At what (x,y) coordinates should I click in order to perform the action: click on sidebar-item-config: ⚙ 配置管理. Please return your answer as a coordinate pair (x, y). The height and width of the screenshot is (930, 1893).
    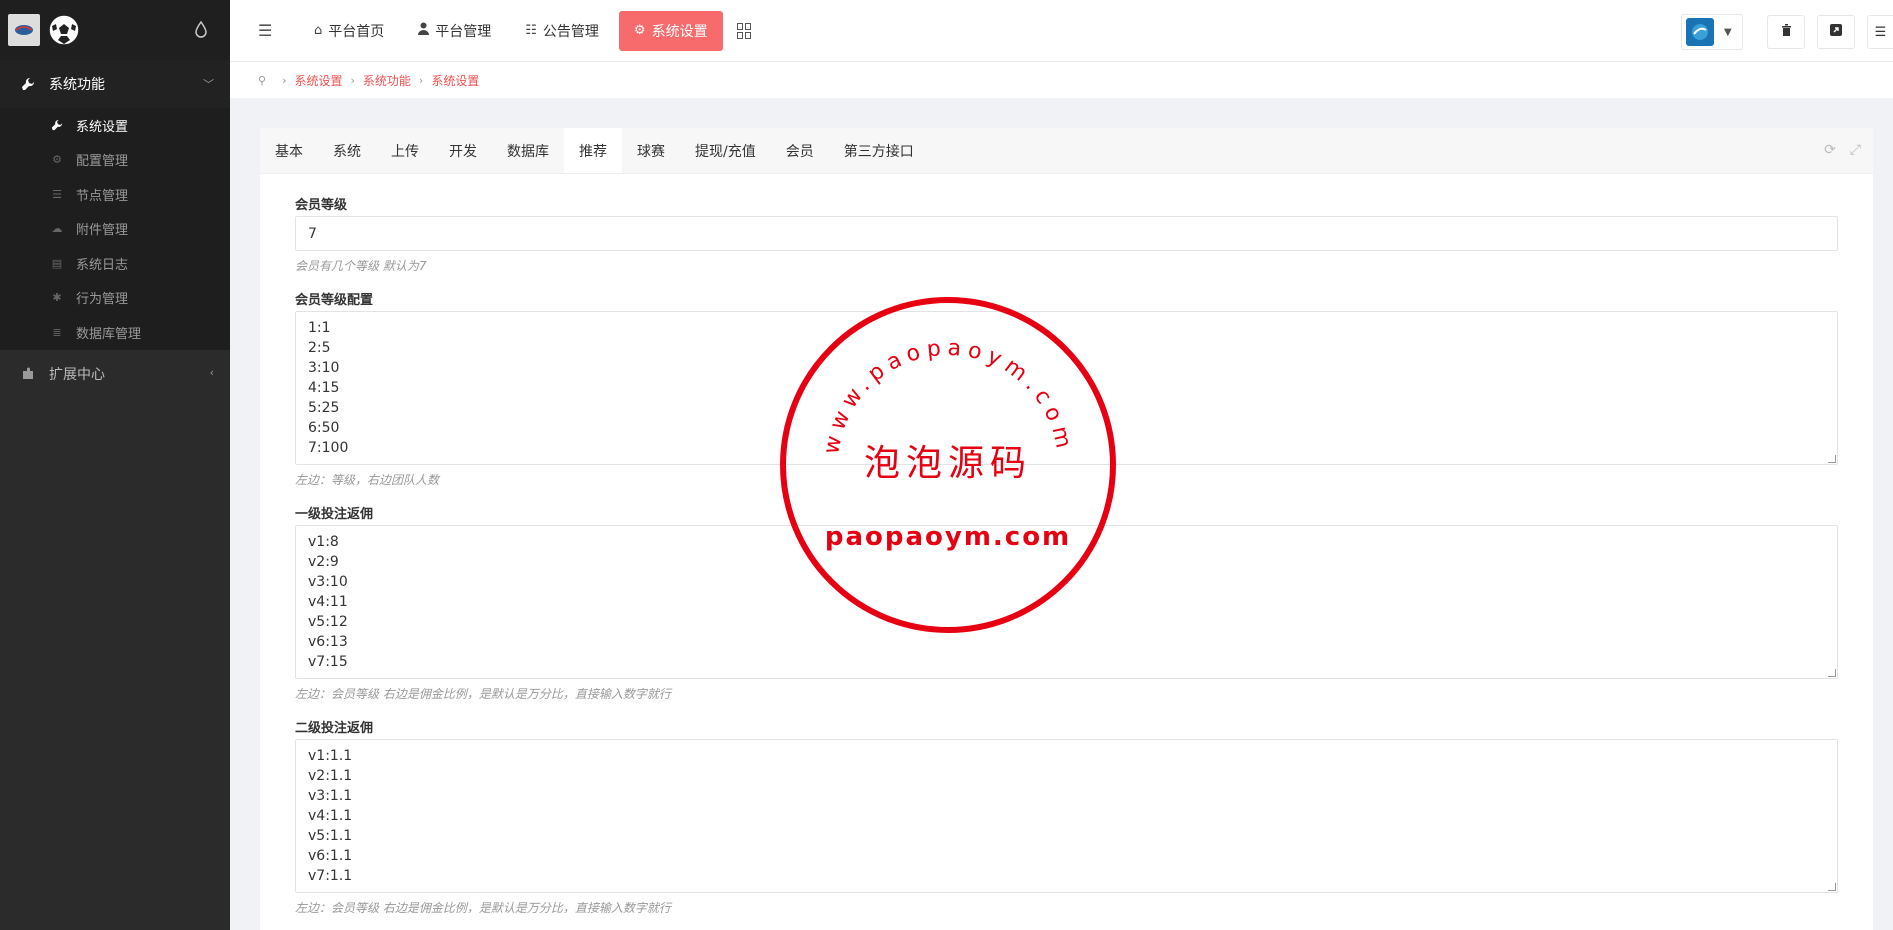
    Looking at the image, I should click on (115, 160).